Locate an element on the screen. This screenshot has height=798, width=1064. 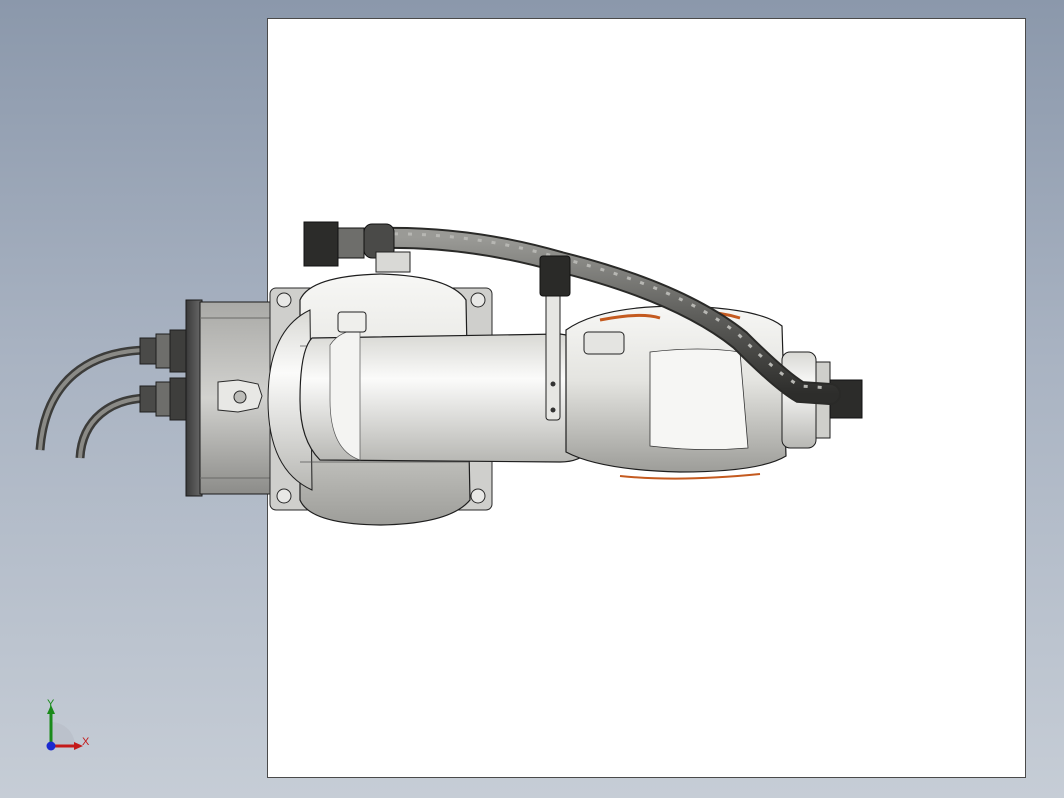
hose-connector is located at coordinates (357, 247).